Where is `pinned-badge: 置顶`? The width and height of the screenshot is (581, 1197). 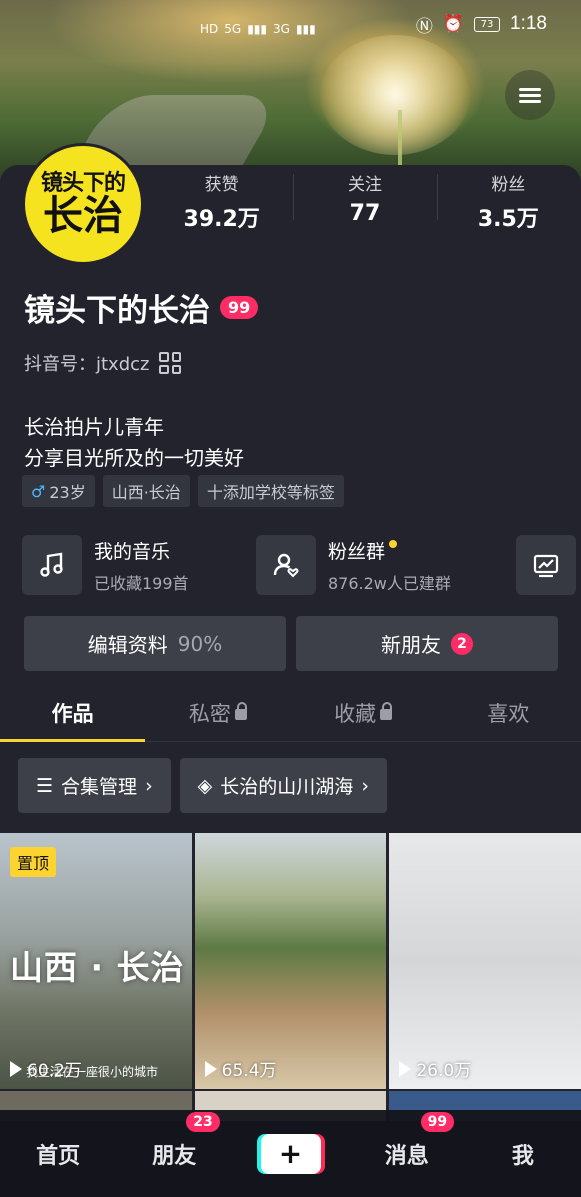
pinned-badge: 置顶 is located at coordinates (33, 862).